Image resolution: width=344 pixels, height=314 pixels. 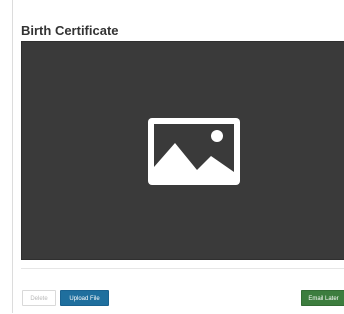 What do you see at coordinates (182, 268) in the screenshot?
I see `footer-divider` at bounding box center [182, 268].